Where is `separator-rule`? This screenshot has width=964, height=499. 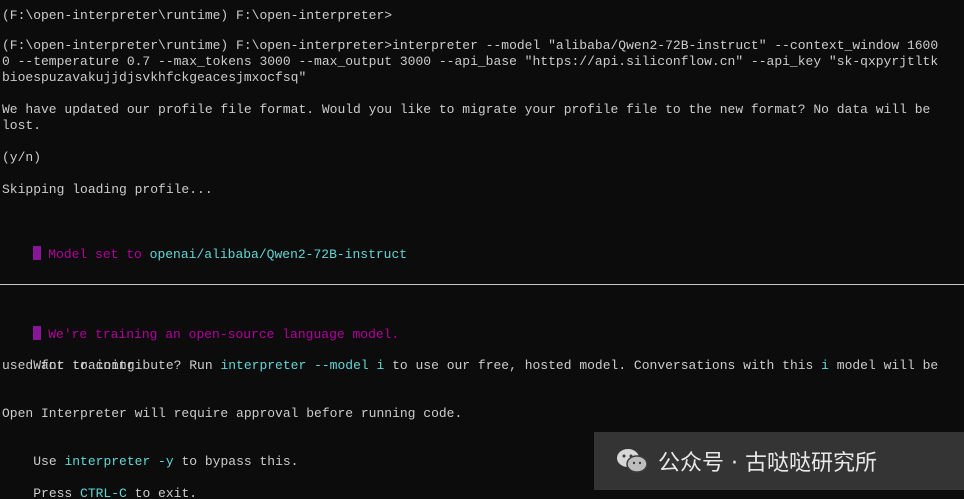 separator-rule is located at coordinates (482, 284).